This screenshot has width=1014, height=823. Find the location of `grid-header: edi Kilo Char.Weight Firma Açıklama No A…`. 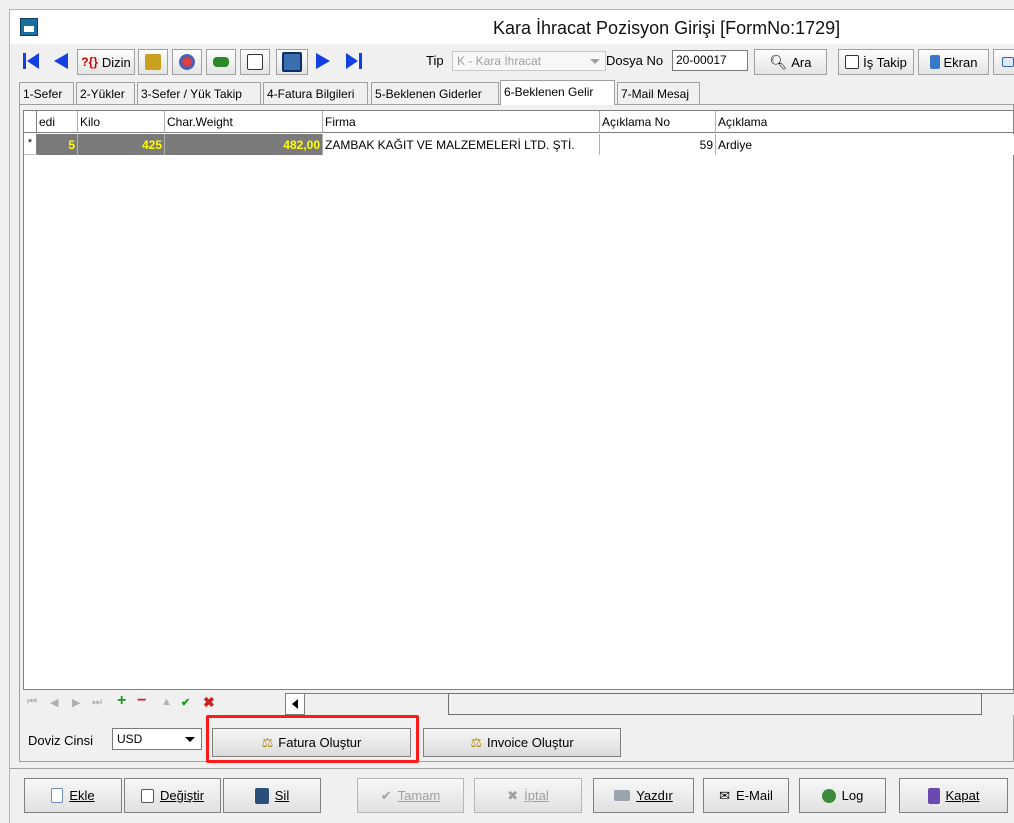

grid-header: edi Kilo Char.Weight Firma Açıklama No A… is located at coordinates (518, 122).